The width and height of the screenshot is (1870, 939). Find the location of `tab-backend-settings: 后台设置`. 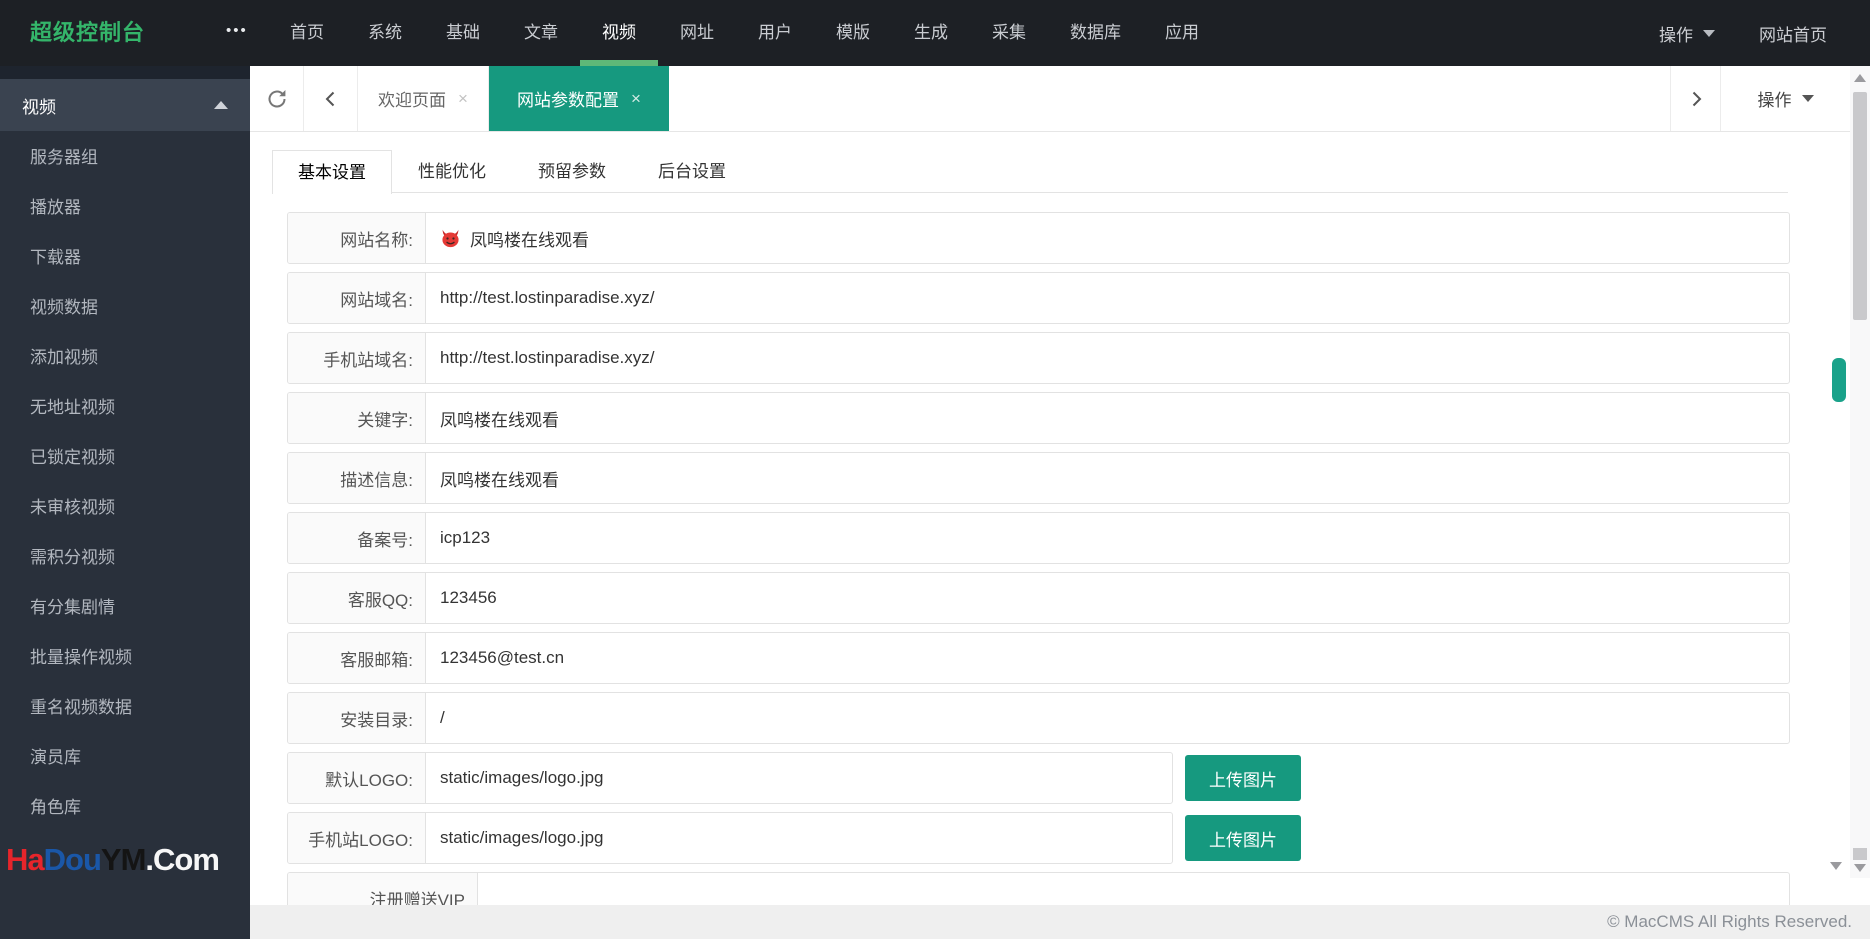

tab-backend-settings: 后台设置 is located at coordinates (692, 171).